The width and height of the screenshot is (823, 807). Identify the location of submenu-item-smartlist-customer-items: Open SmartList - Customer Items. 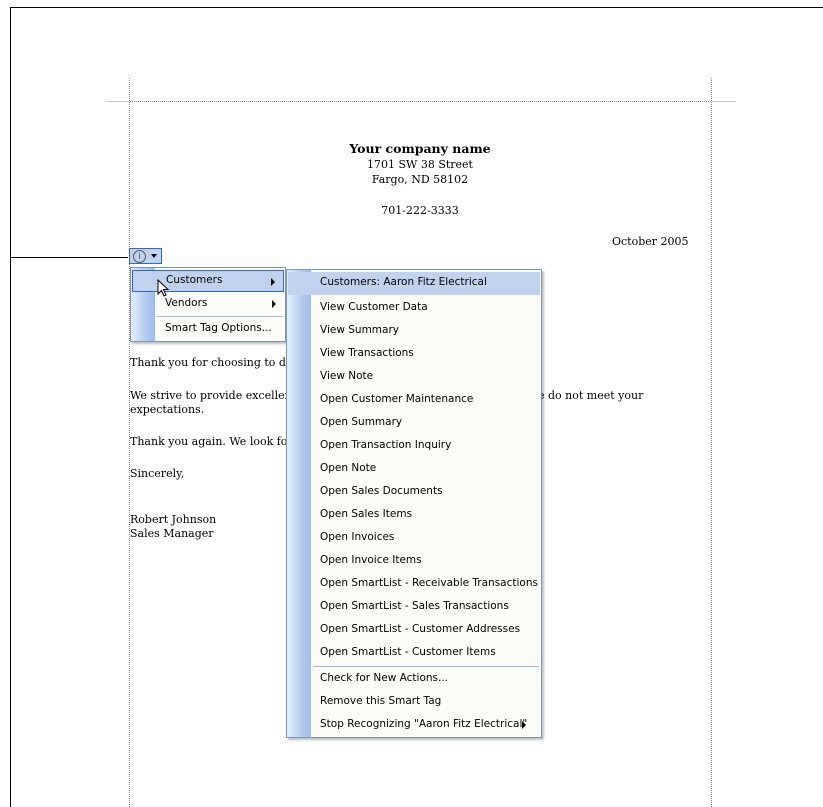
(414, 653).